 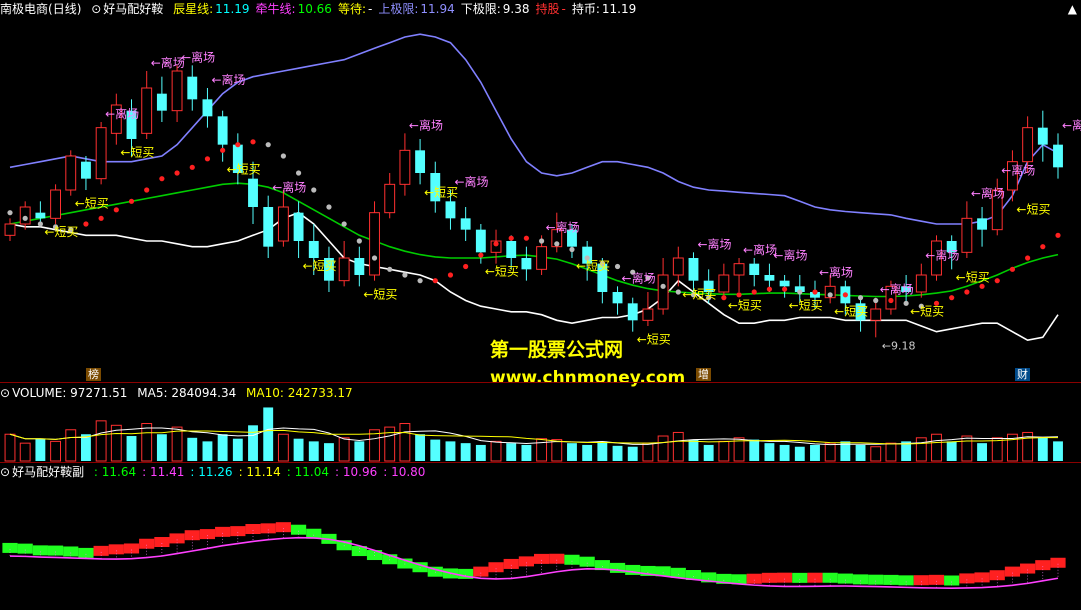 I want to click on field-value-5: -, so click(x=563, y=9).